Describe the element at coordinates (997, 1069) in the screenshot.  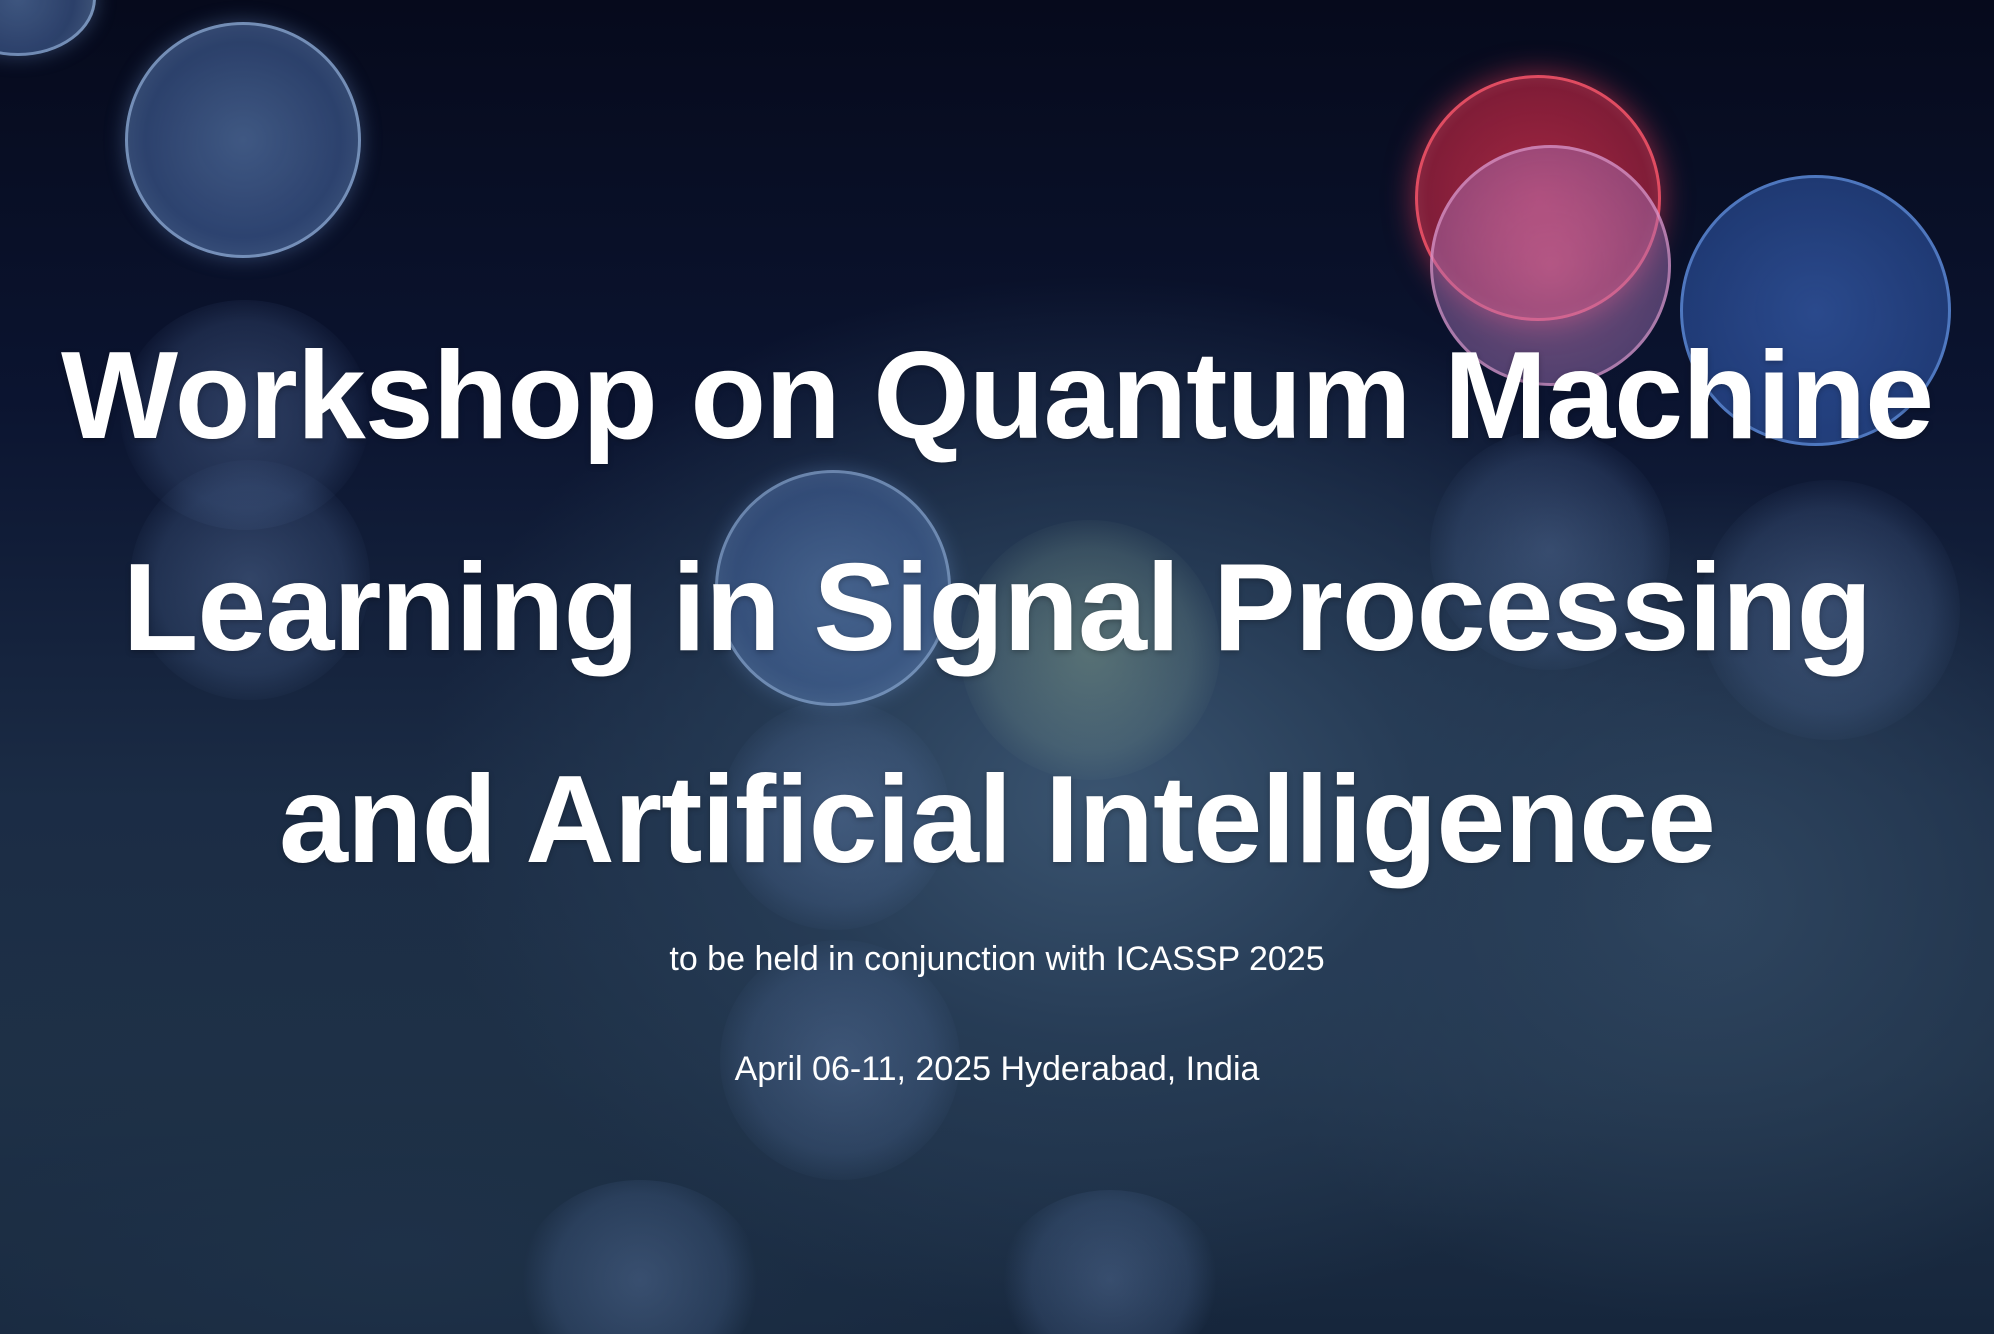
I see `date-location: April 06-11, 2025 Hyderabad, India` at that location.